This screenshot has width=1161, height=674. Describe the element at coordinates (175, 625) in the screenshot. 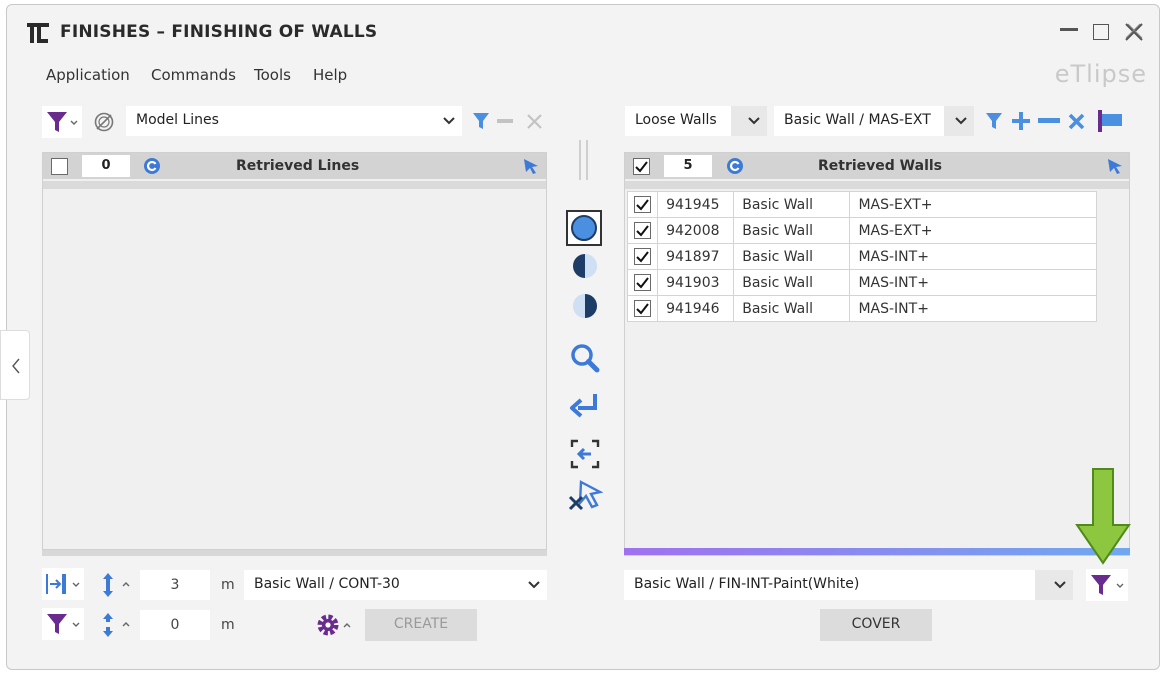

I see `offset-input: 0` at that location.